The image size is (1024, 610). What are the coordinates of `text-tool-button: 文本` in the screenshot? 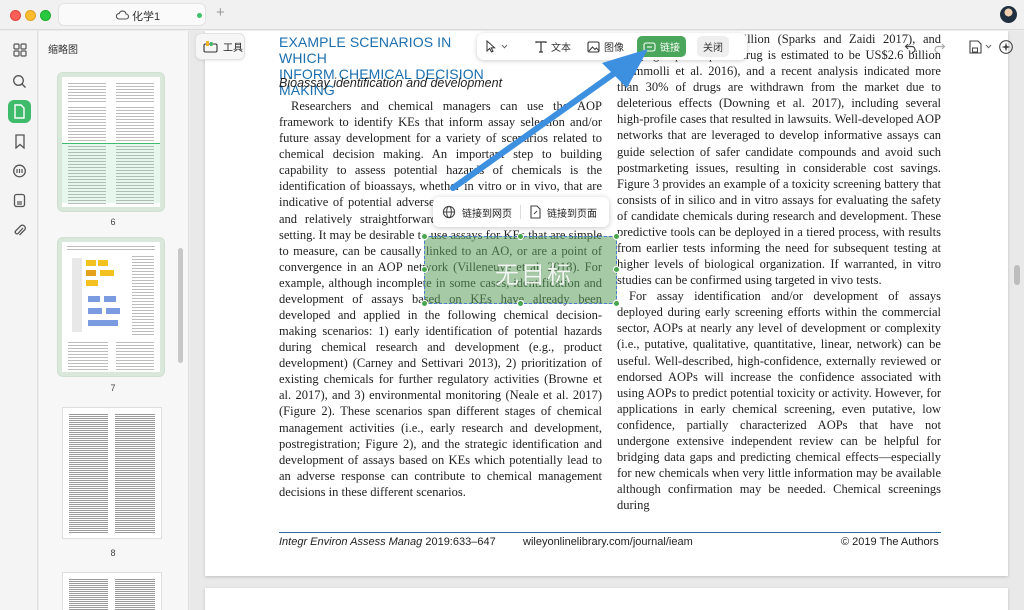 It's located at (553, 46).